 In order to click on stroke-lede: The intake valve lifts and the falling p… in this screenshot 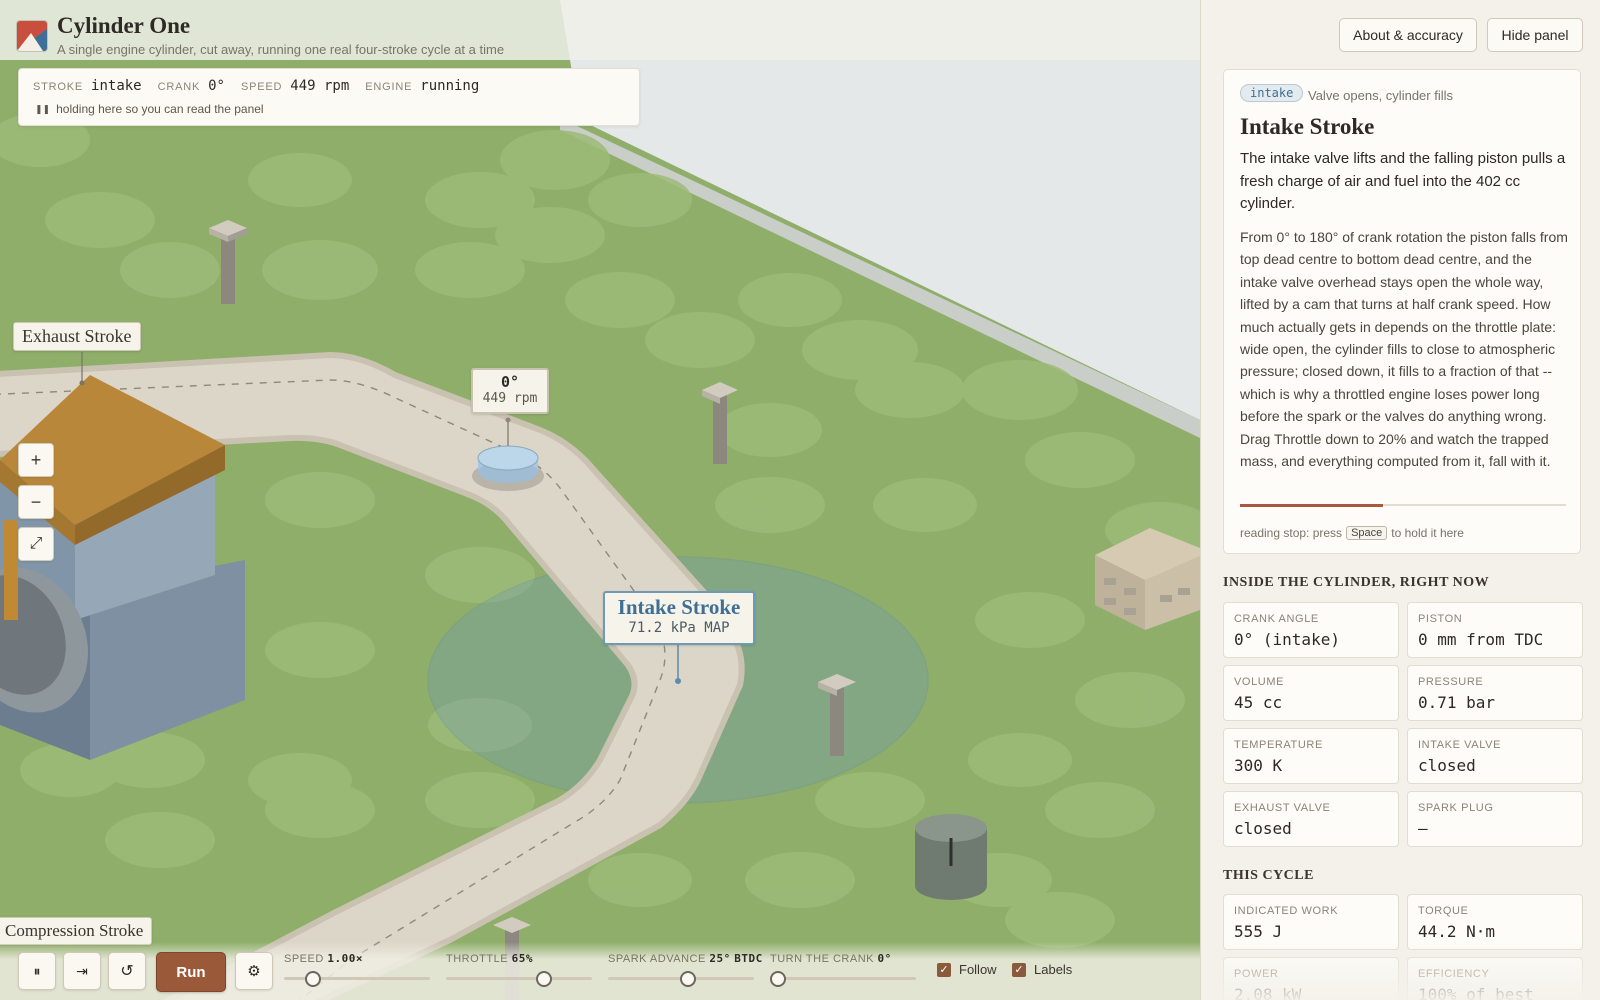, I will do `click(1403, 181)`.